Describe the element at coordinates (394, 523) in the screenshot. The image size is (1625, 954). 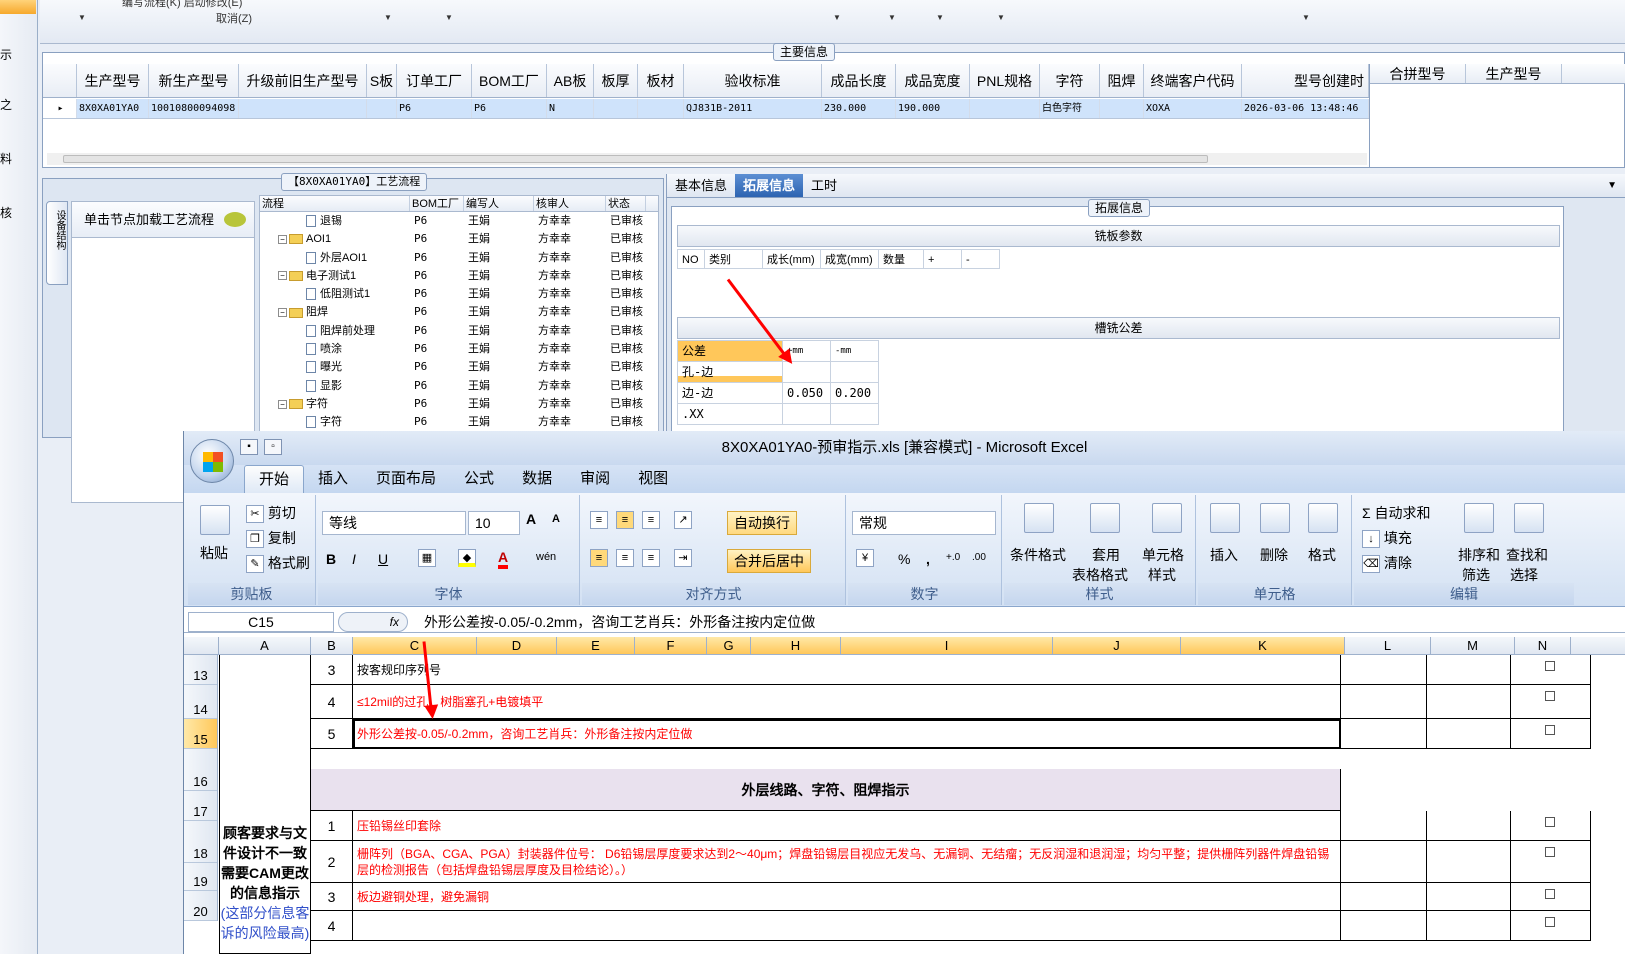
I see `font-family-select: 等线` at that location.